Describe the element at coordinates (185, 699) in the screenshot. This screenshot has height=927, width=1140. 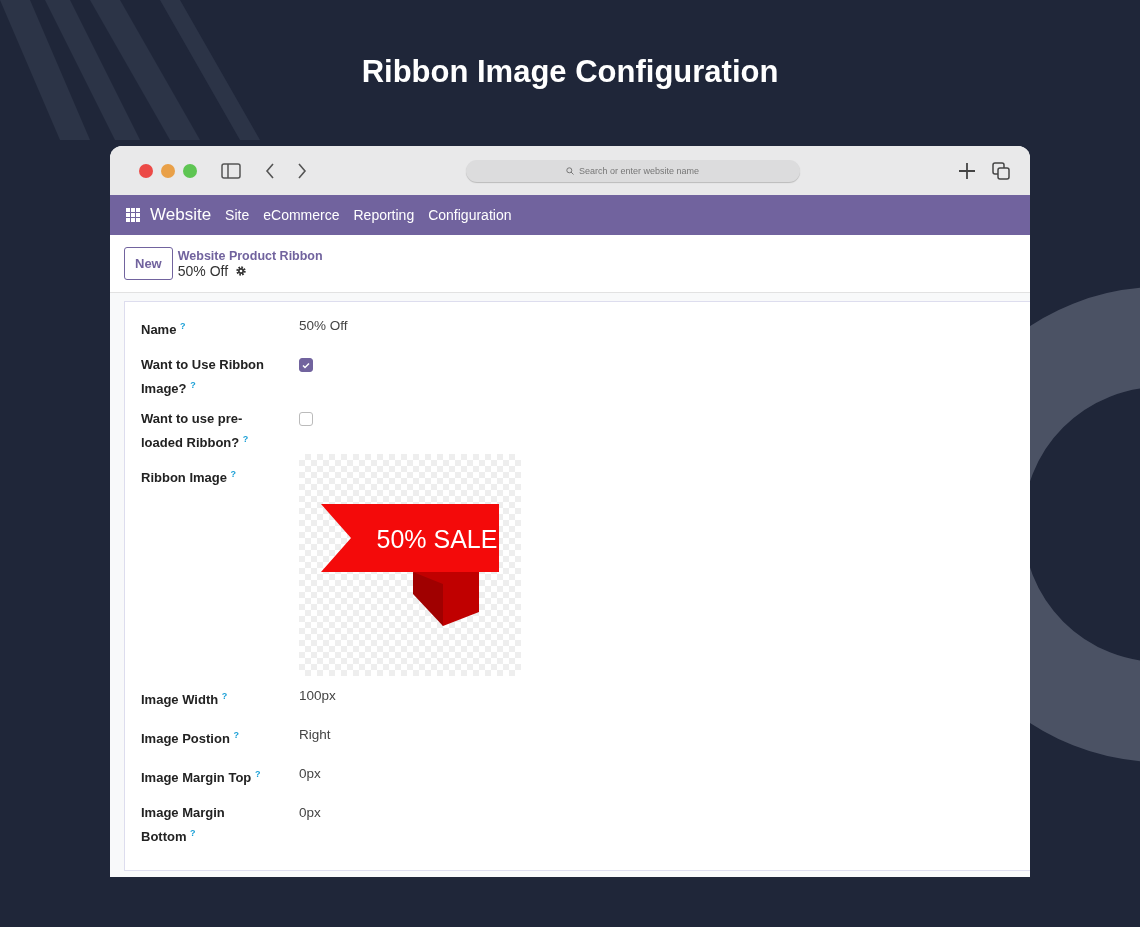
I see `field-label: Image Width $^{?}$` at that location.